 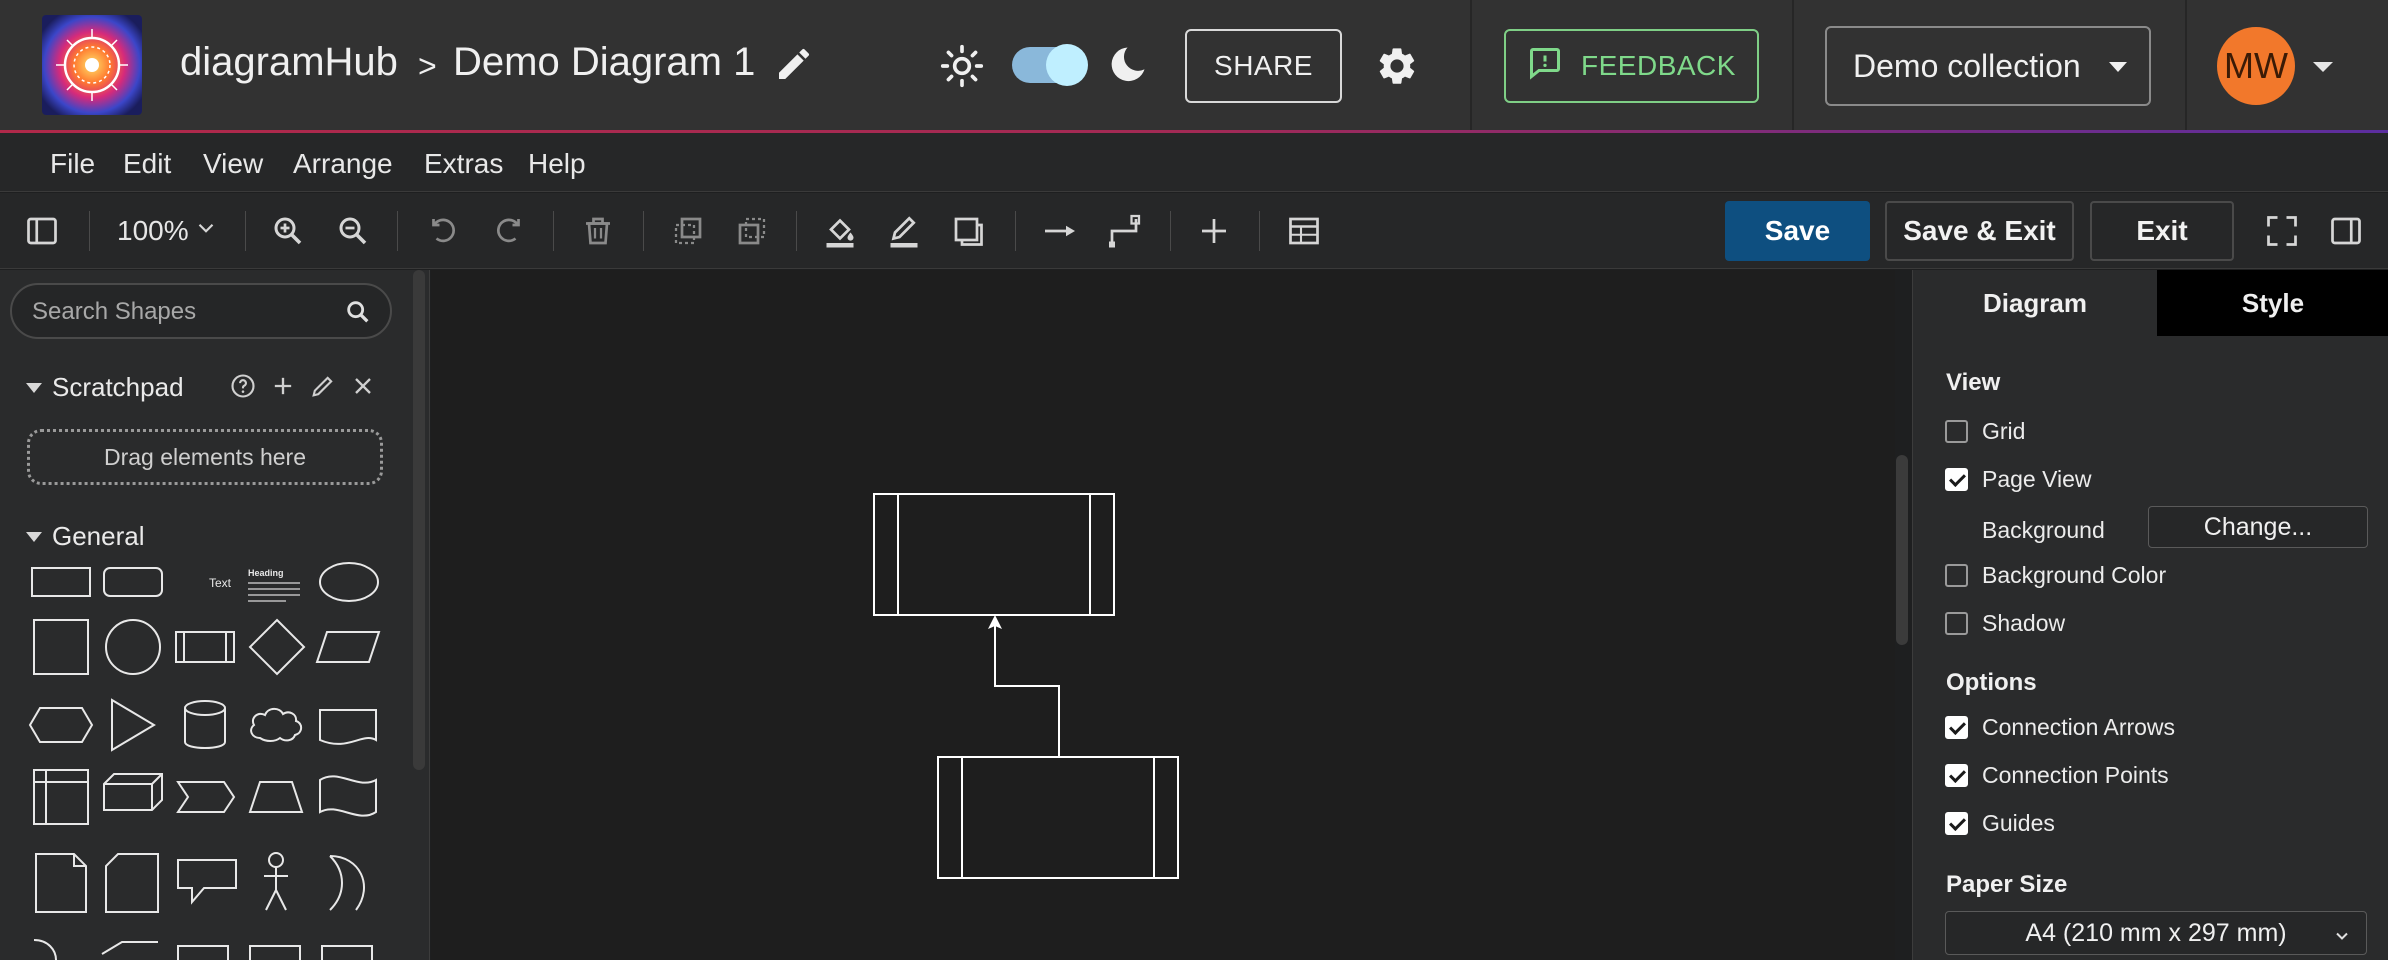 What do you see at coordinates (1956, 479) in the screenshot?
I see `page-view-checkbox` at bounding box center [1956, 479].